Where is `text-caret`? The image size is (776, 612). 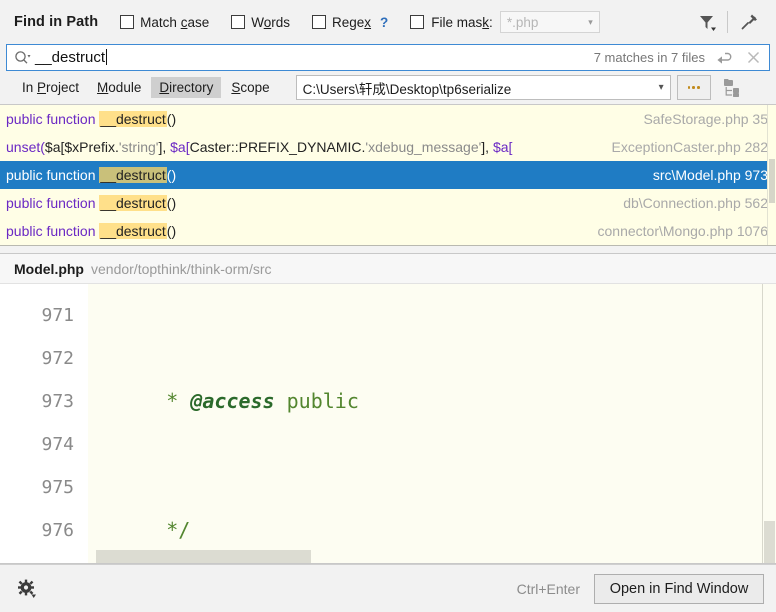 text-caret is located at coordinates (107, 57).